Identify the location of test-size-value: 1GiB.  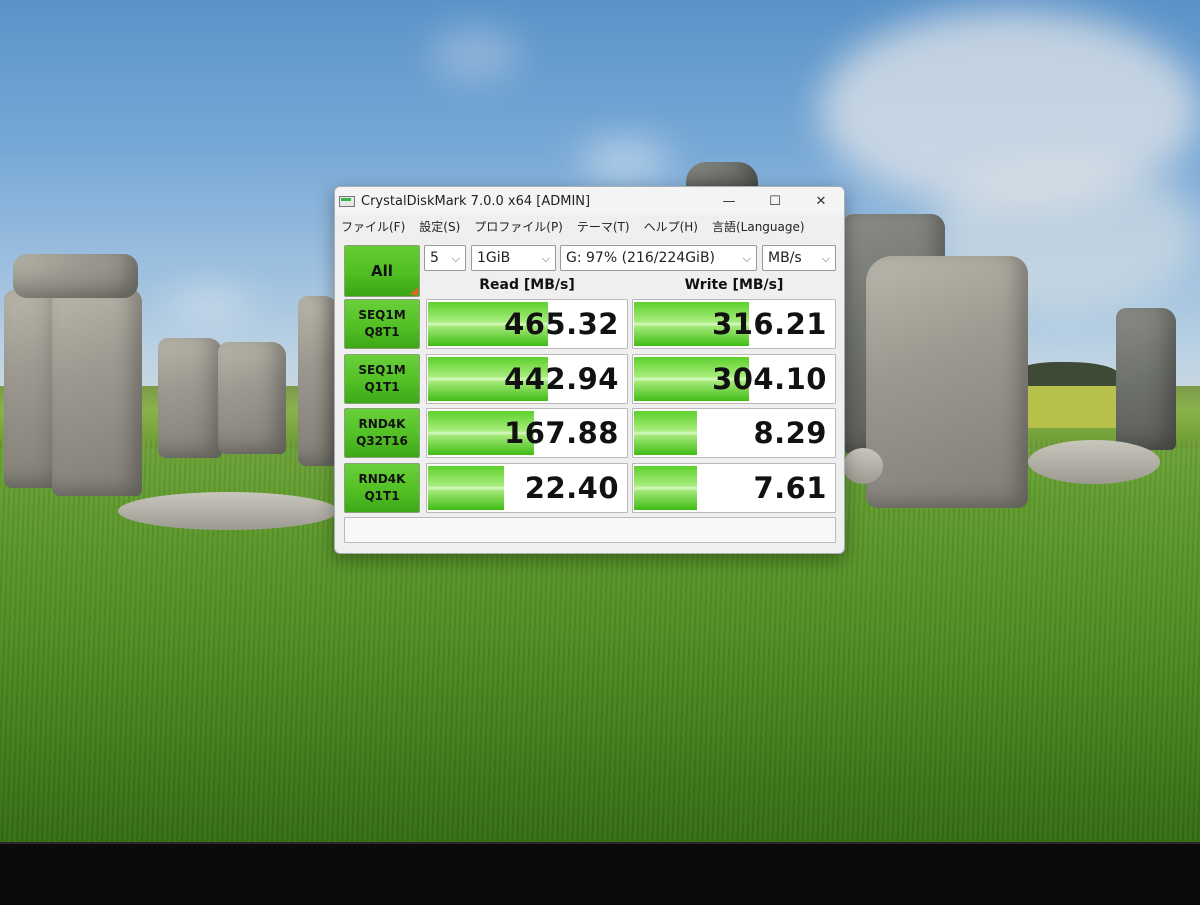
(494, 258).